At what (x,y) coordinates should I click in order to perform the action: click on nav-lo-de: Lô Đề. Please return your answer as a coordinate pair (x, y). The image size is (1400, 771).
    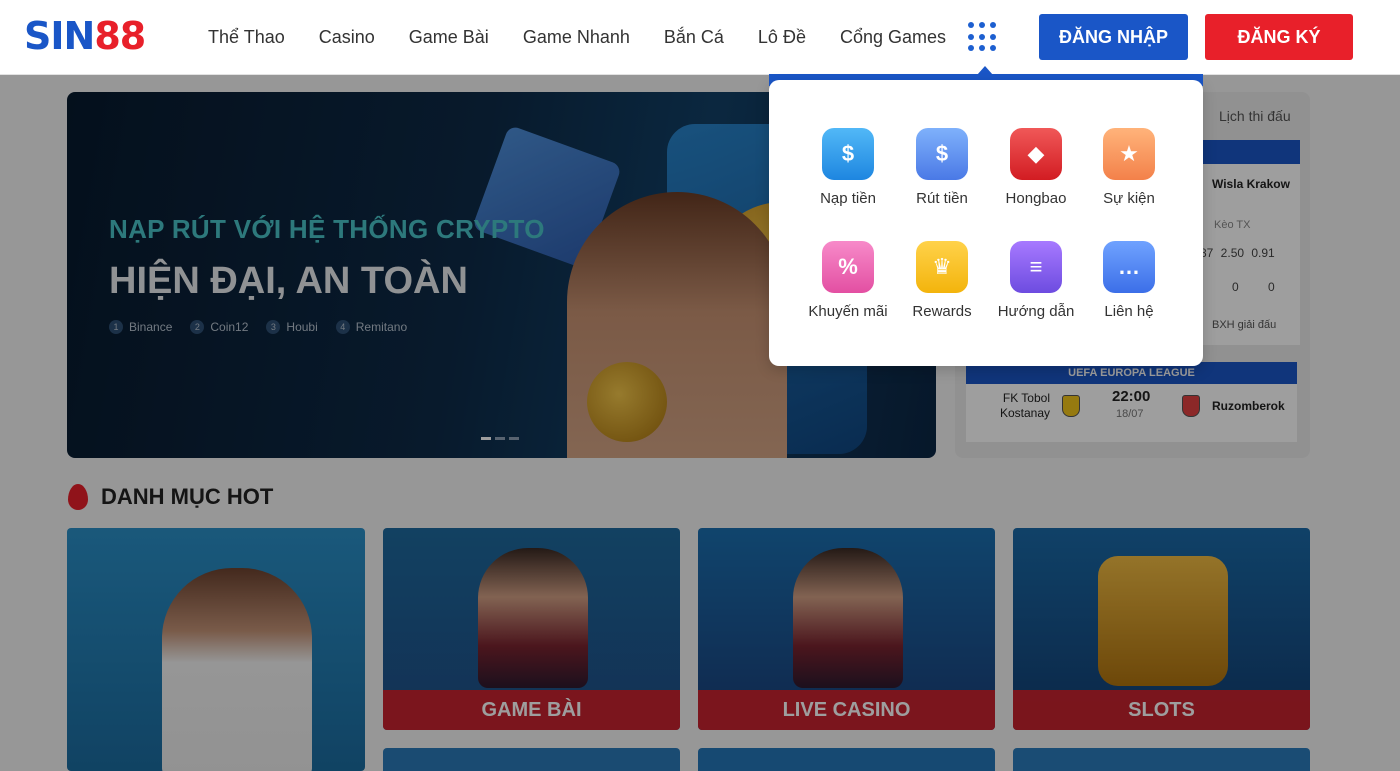
    Looking at the image, I should click on (782, 37).